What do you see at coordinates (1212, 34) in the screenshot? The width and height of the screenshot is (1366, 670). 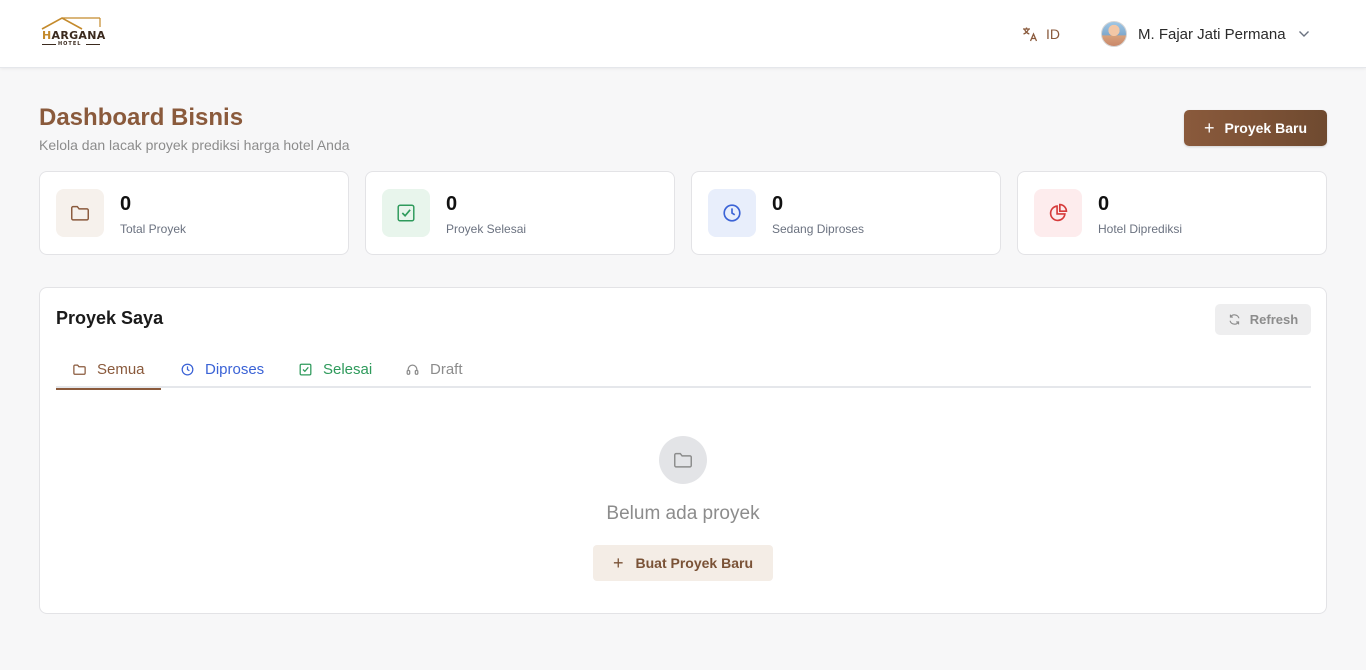 I see `user-name: M. Fajar Jati Permana` at bounding box center [1212, 34].